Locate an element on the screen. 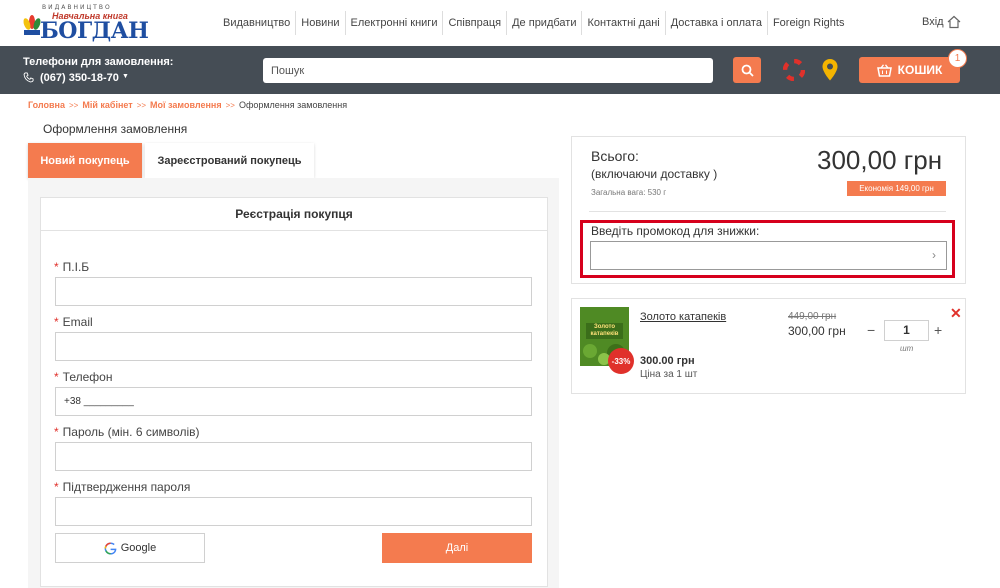 This screenshot has width=1000, height=588. cart-label: КОШИК is located at coordinates (920, 70).